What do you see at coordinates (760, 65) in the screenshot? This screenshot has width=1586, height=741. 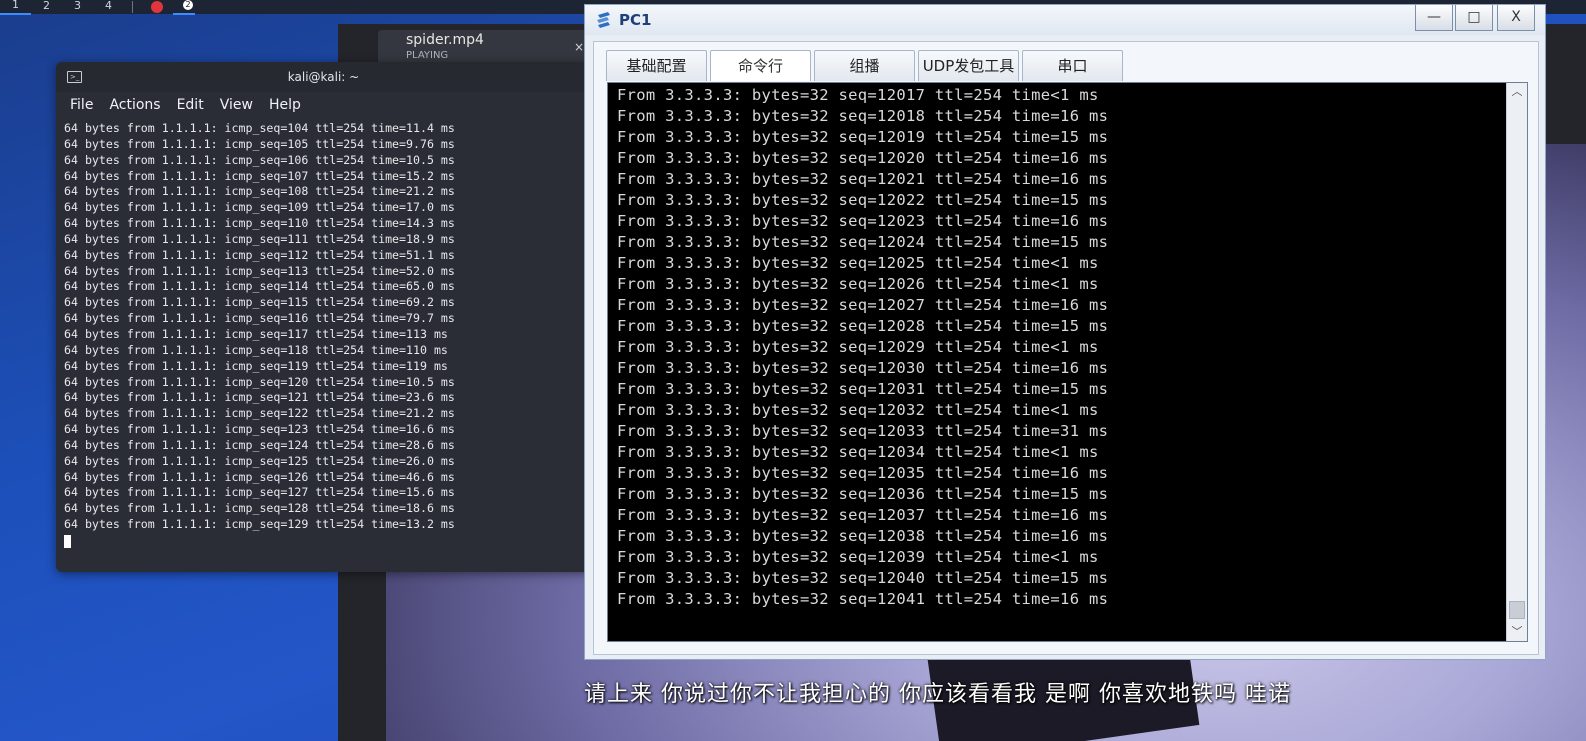 I see `tab-command-line: 命令行` at bounding box center [760, 65].